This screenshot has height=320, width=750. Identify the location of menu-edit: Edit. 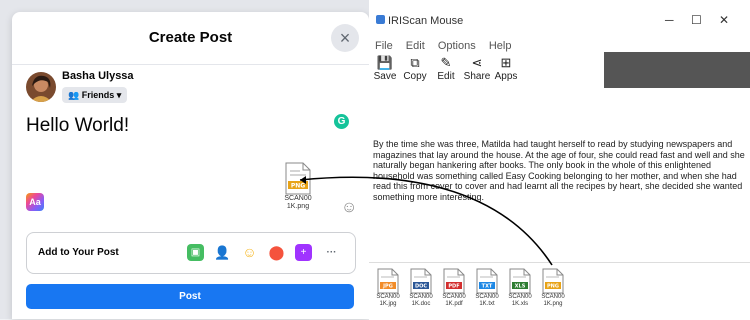
(415, 46).